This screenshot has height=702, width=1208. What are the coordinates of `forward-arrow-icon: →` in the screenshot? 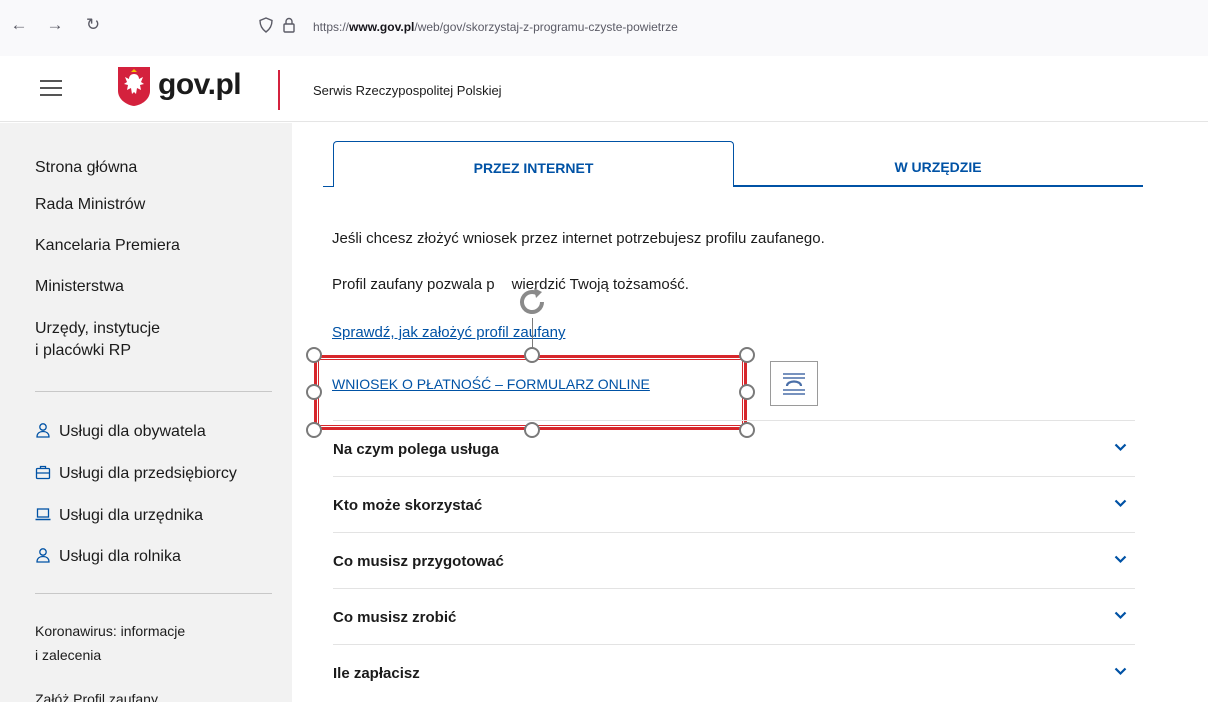 It's located at (55, 25).